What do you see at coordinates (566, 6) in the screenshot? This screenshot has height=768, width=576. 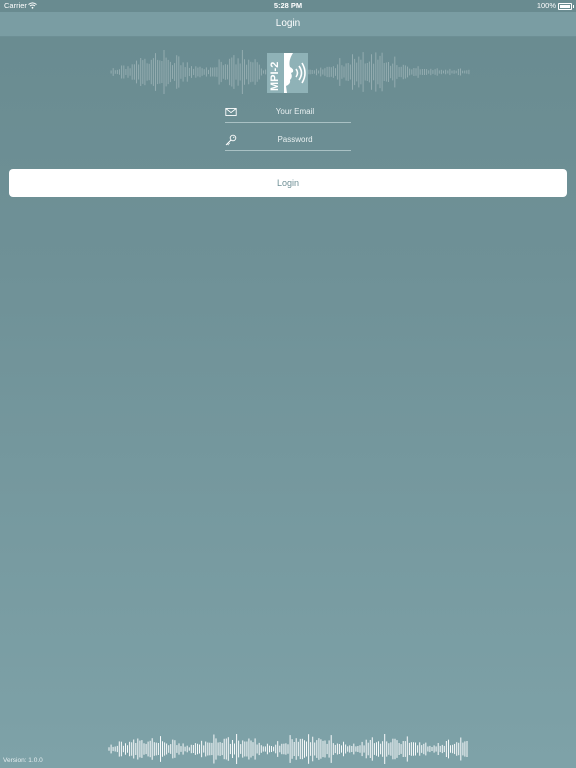 I see `battery-icon` at bounding box center [566, 6].